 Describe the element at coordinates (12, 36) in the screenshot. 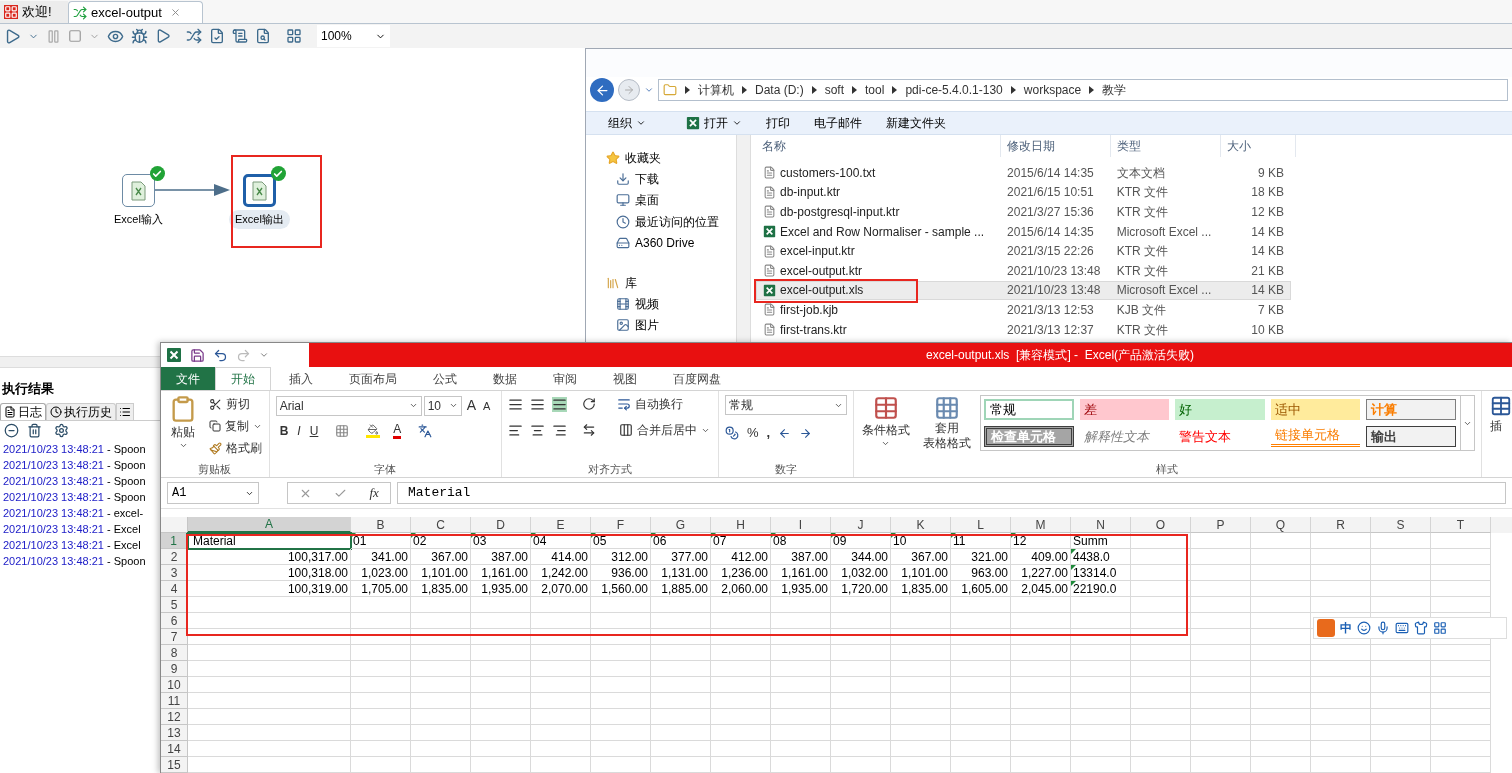

I see `run-icon` at that location.